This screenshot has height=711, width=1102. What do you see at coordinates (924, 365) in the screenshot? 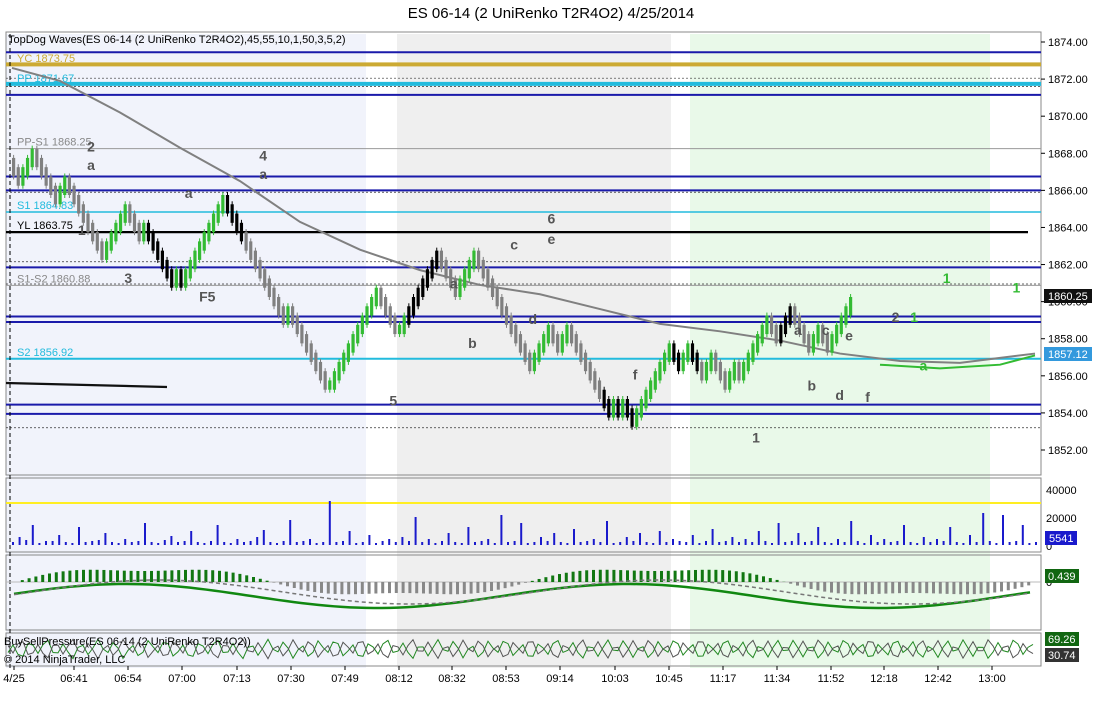
I see `wave-label: a` at bounding box center [924, 365].